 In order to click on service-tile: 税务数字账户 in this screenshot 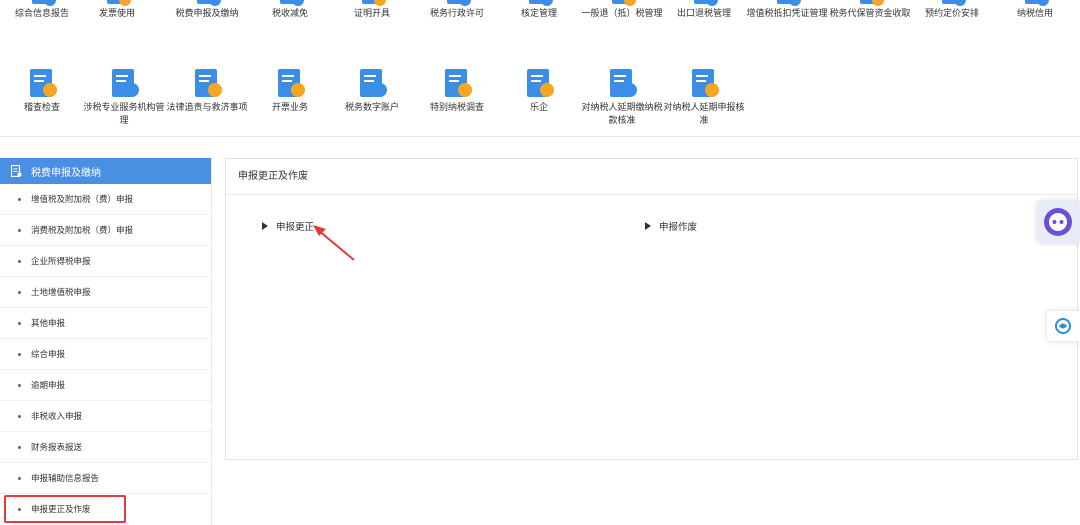, I will do `click(372, 90)`.